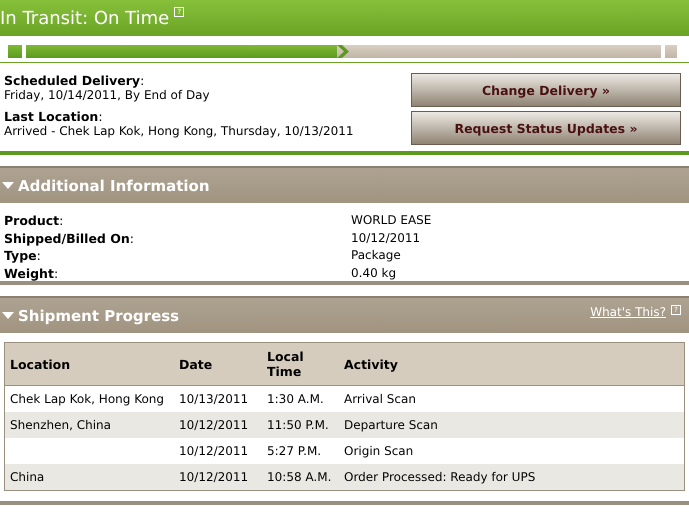 Image resolution: width=689 pixels, height=513 pixels. Describe the element at coordinates (34, 220) in the screenshot. I see `field-label: Product:` at that location.